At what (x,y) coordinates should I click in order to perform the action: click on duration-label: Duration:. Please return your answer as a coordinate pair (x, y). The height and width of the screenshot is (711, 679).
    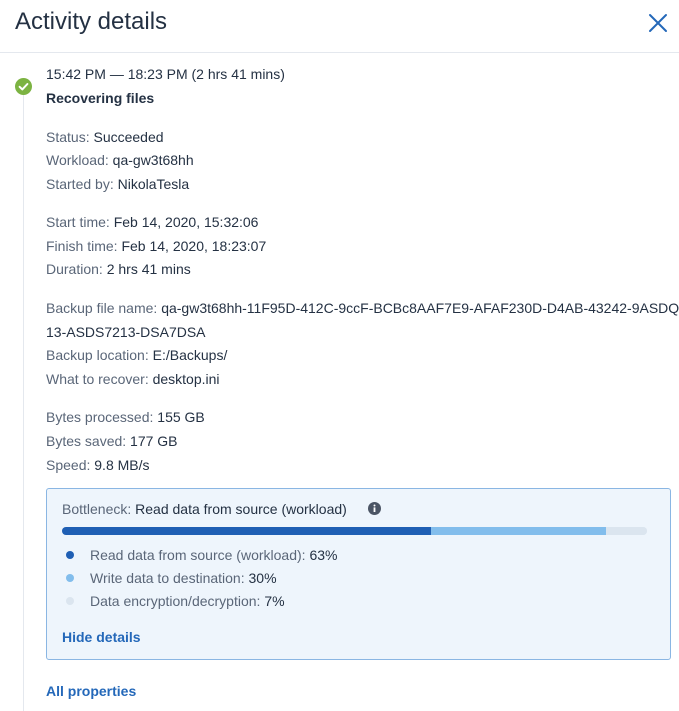
    Looking at the image, I should click on (74, 269).